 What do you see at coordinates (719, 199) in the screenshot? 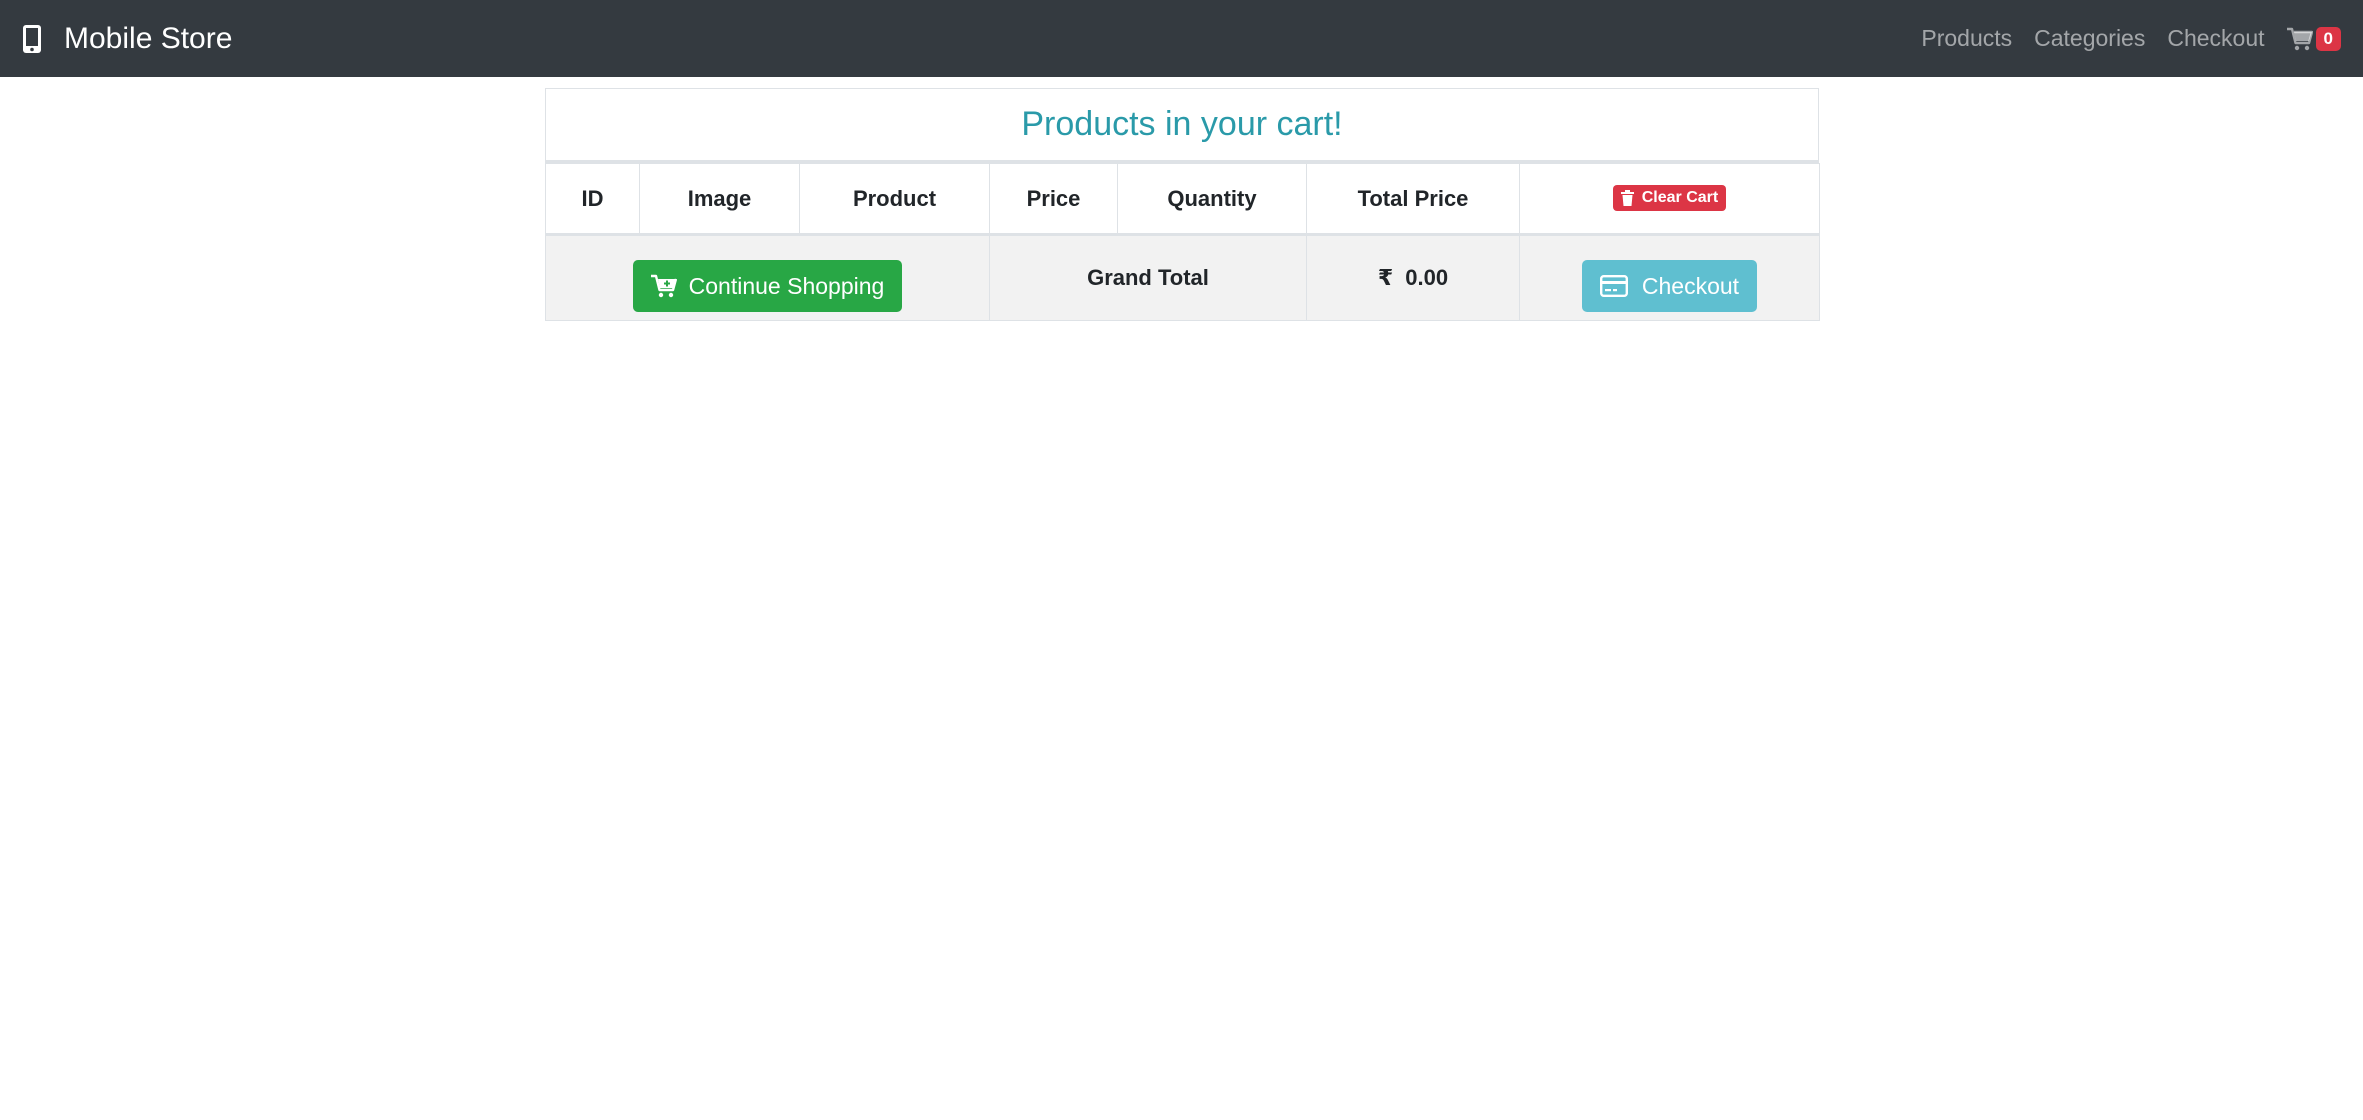
I see `column-header-image: Image` at bounding box center [719, 199].